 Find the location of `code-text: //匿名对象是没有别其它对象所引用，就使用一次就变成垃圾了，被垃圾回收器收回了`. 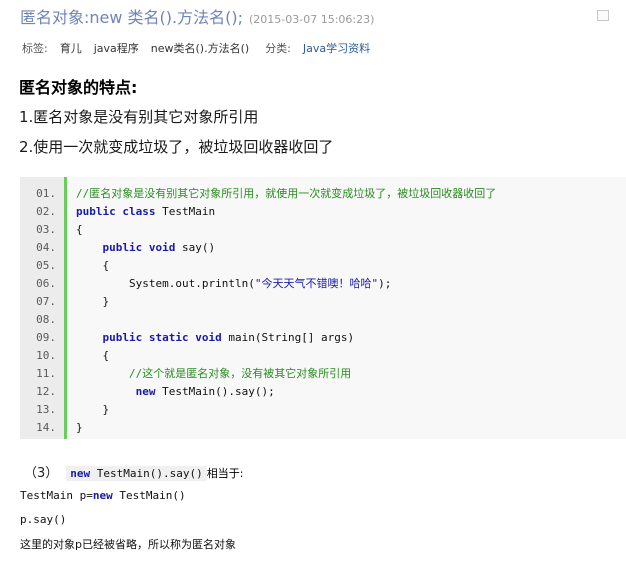

code-text: //匿名对象是没有别其它对象所引用，就使用一次就变成垃圾了，被垃圾回收器收回了 is located at coordinates (286, 194).